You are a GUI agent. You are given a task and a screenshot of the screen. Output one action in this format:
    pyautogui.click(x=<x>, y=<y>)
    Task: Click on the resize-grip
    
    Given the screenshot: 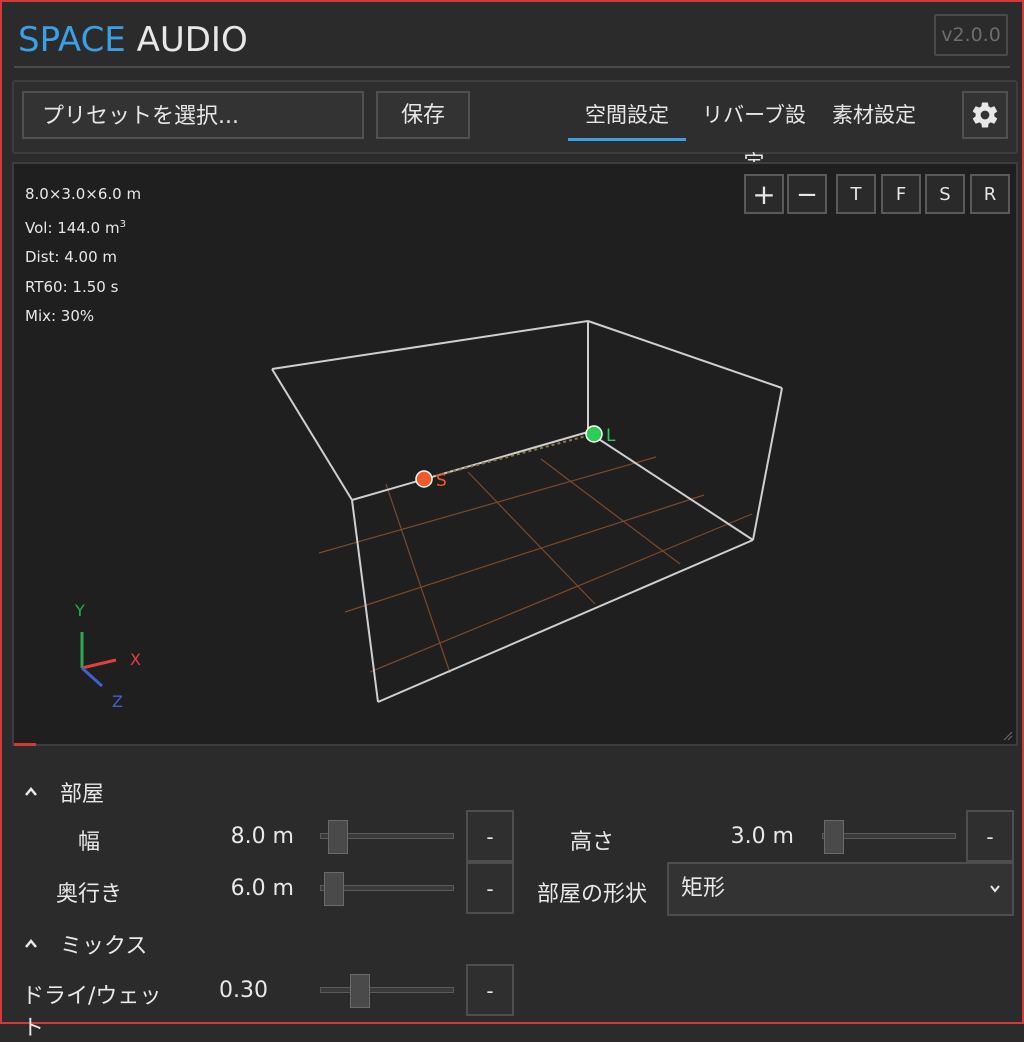 What is the action you would take?
    pyautogui.click(x=1008, y=736)
    